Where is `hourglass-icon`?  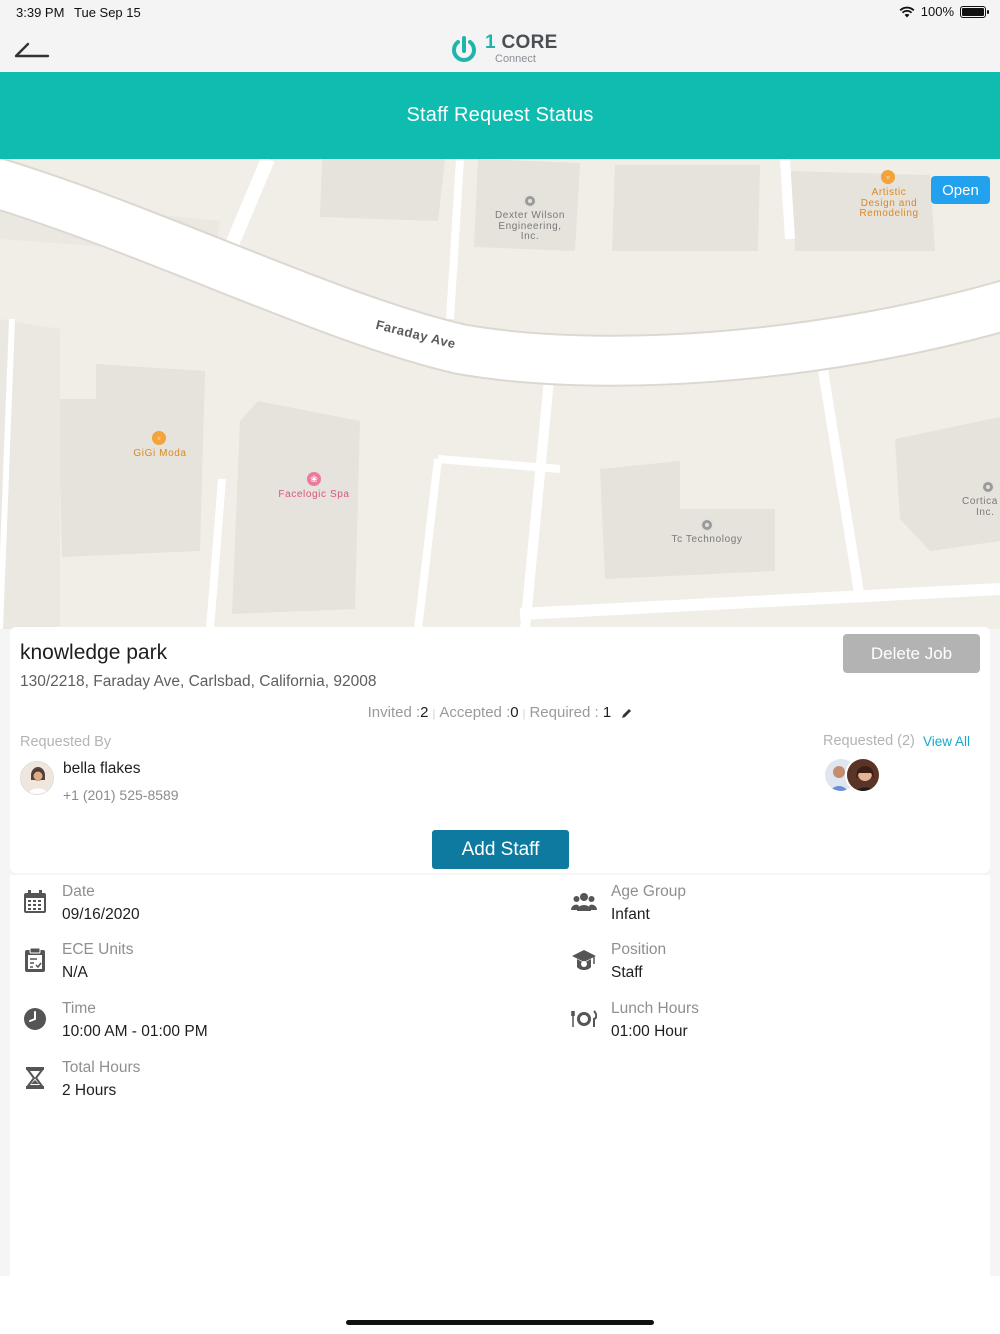
hourglass-icon is located at coordinates (35, 1078).